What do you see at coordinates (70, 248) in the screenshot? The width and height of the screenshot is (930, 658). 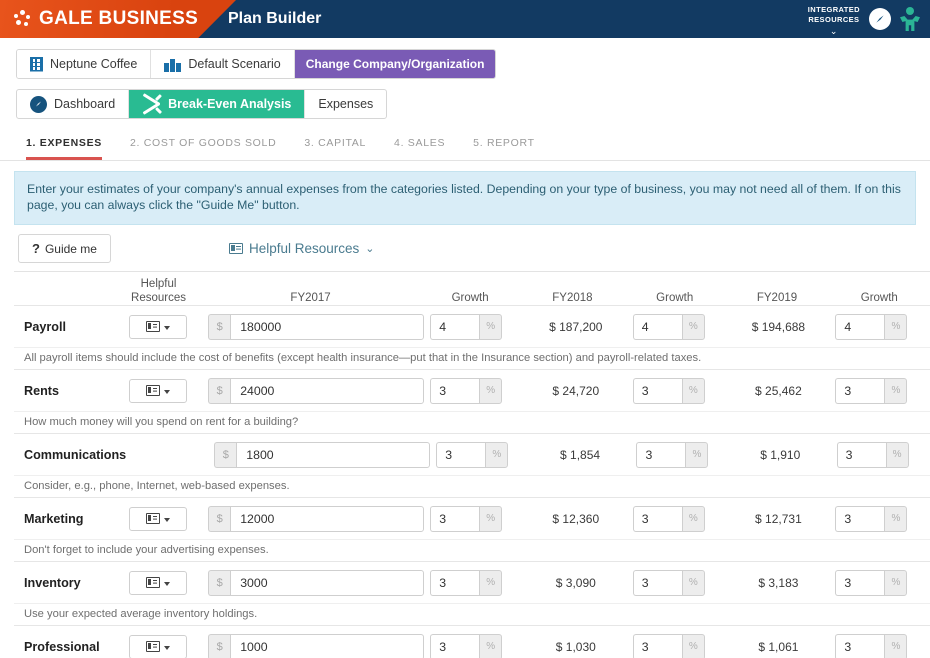 I see `guide-me-label: Guide me` at bounding box center [70, 248].